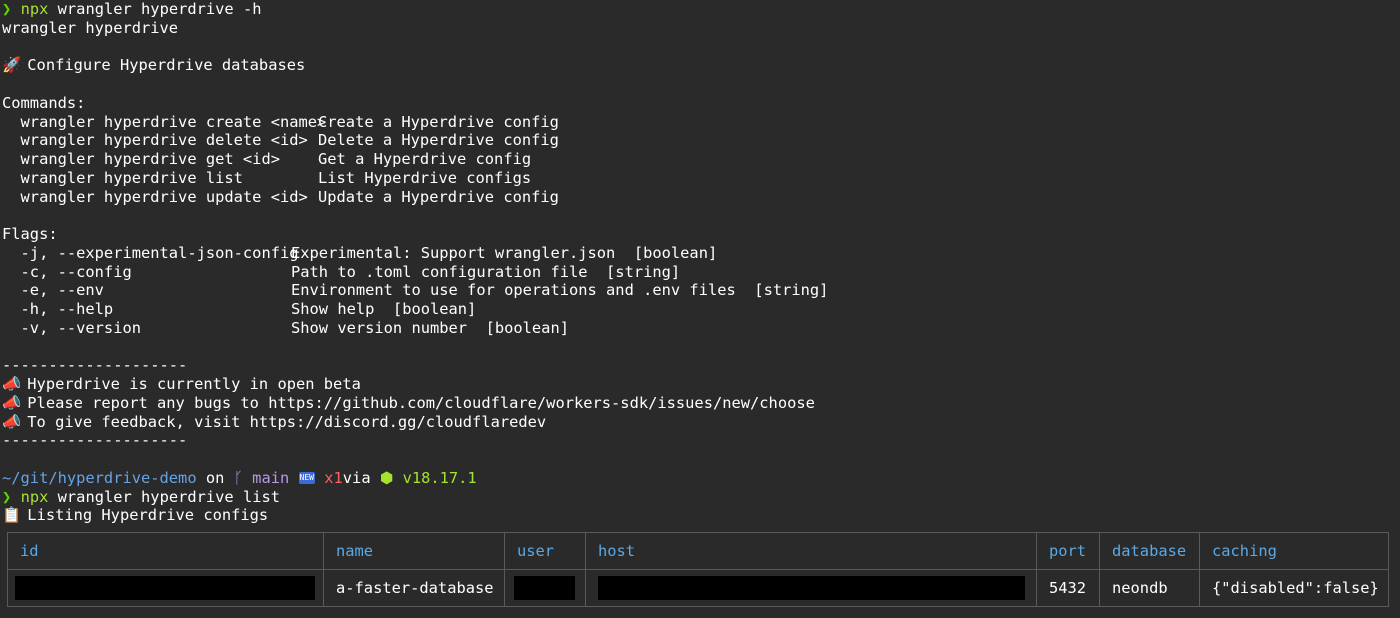  I want to click on redacted-id, so click(165, 588).